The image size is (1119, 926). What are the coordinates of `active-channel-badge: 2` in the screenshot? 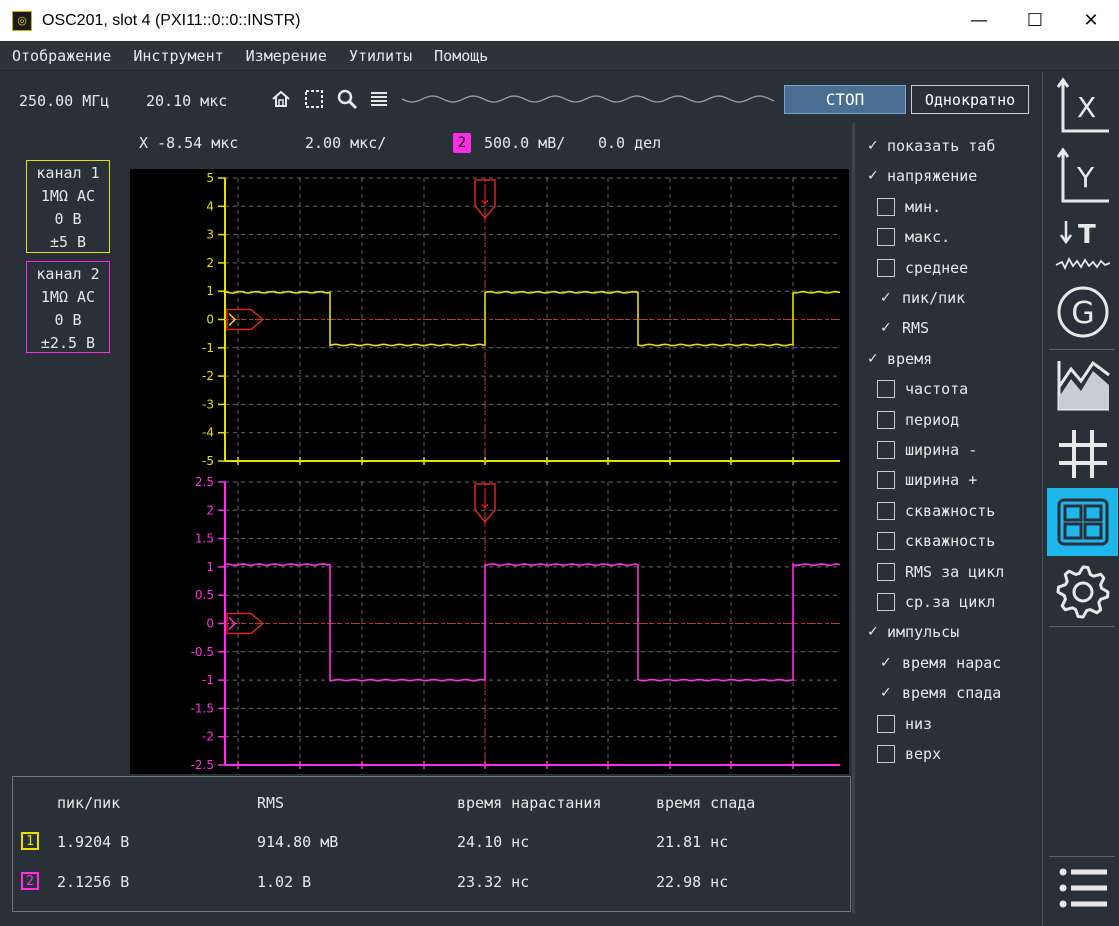 It's located at (462, 143).